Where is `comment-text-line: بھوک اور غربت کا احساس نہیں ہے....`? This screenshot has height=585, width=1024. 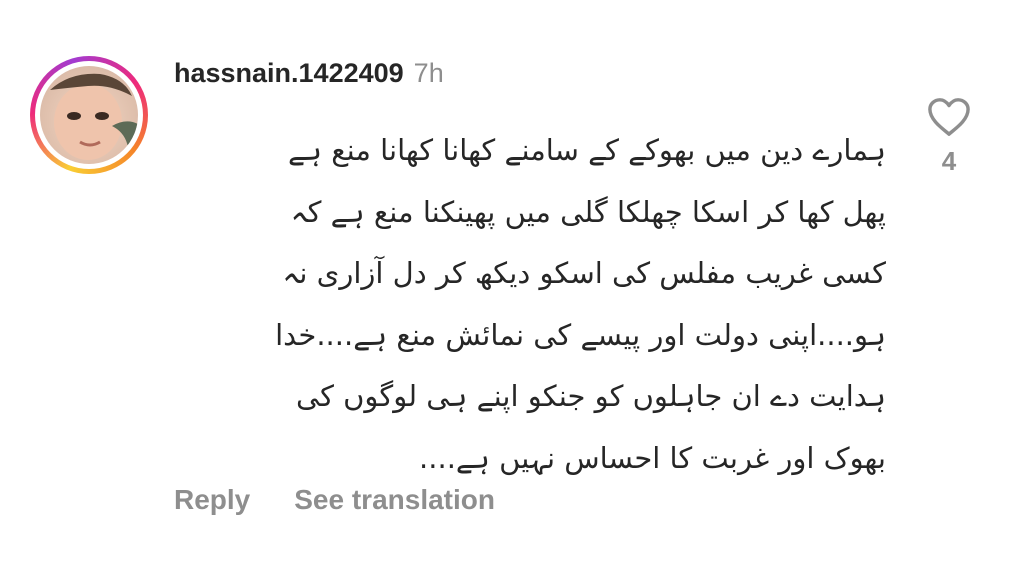
comment-text-line: بھوک اور غربت کا احساس نہیں ہے.... is located at coordinates (652, 457).